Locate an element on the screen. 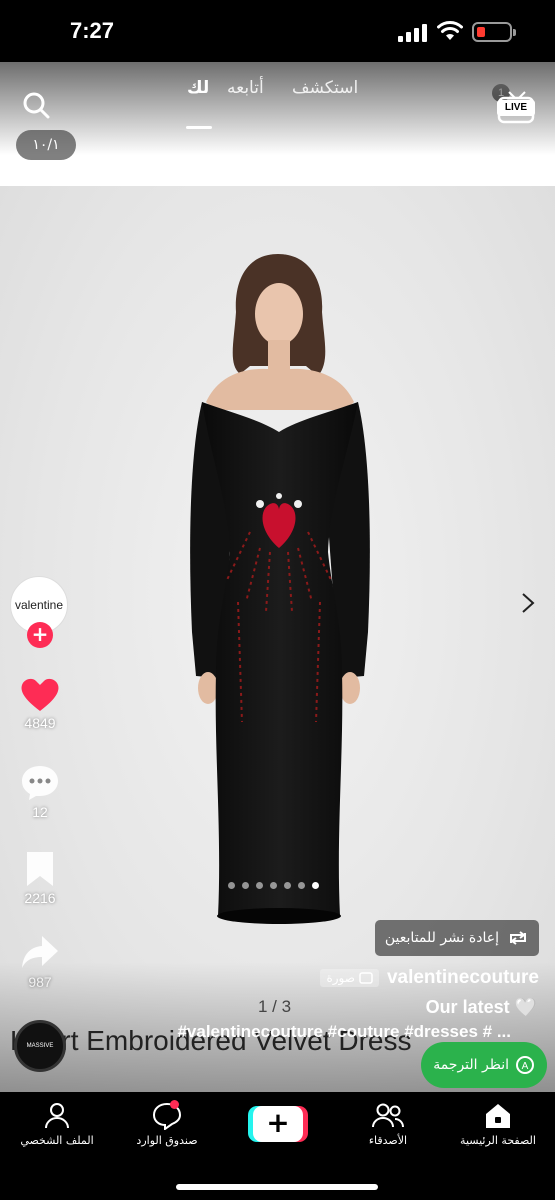 The height and width of the screenshot is (1200, 555). tab-for-you: لك is located at coordinates (198, 88).